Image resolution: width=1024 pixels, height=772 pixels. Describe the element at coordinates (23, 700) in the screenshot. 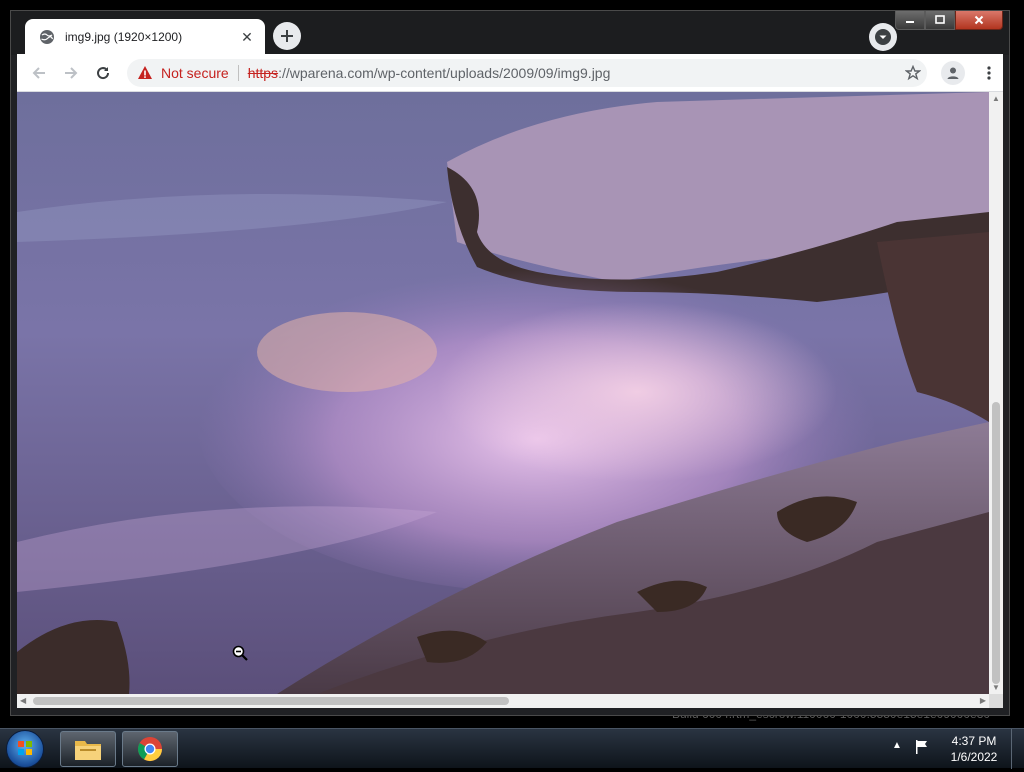

I see `scroll-left-icon: ◀` at that location.